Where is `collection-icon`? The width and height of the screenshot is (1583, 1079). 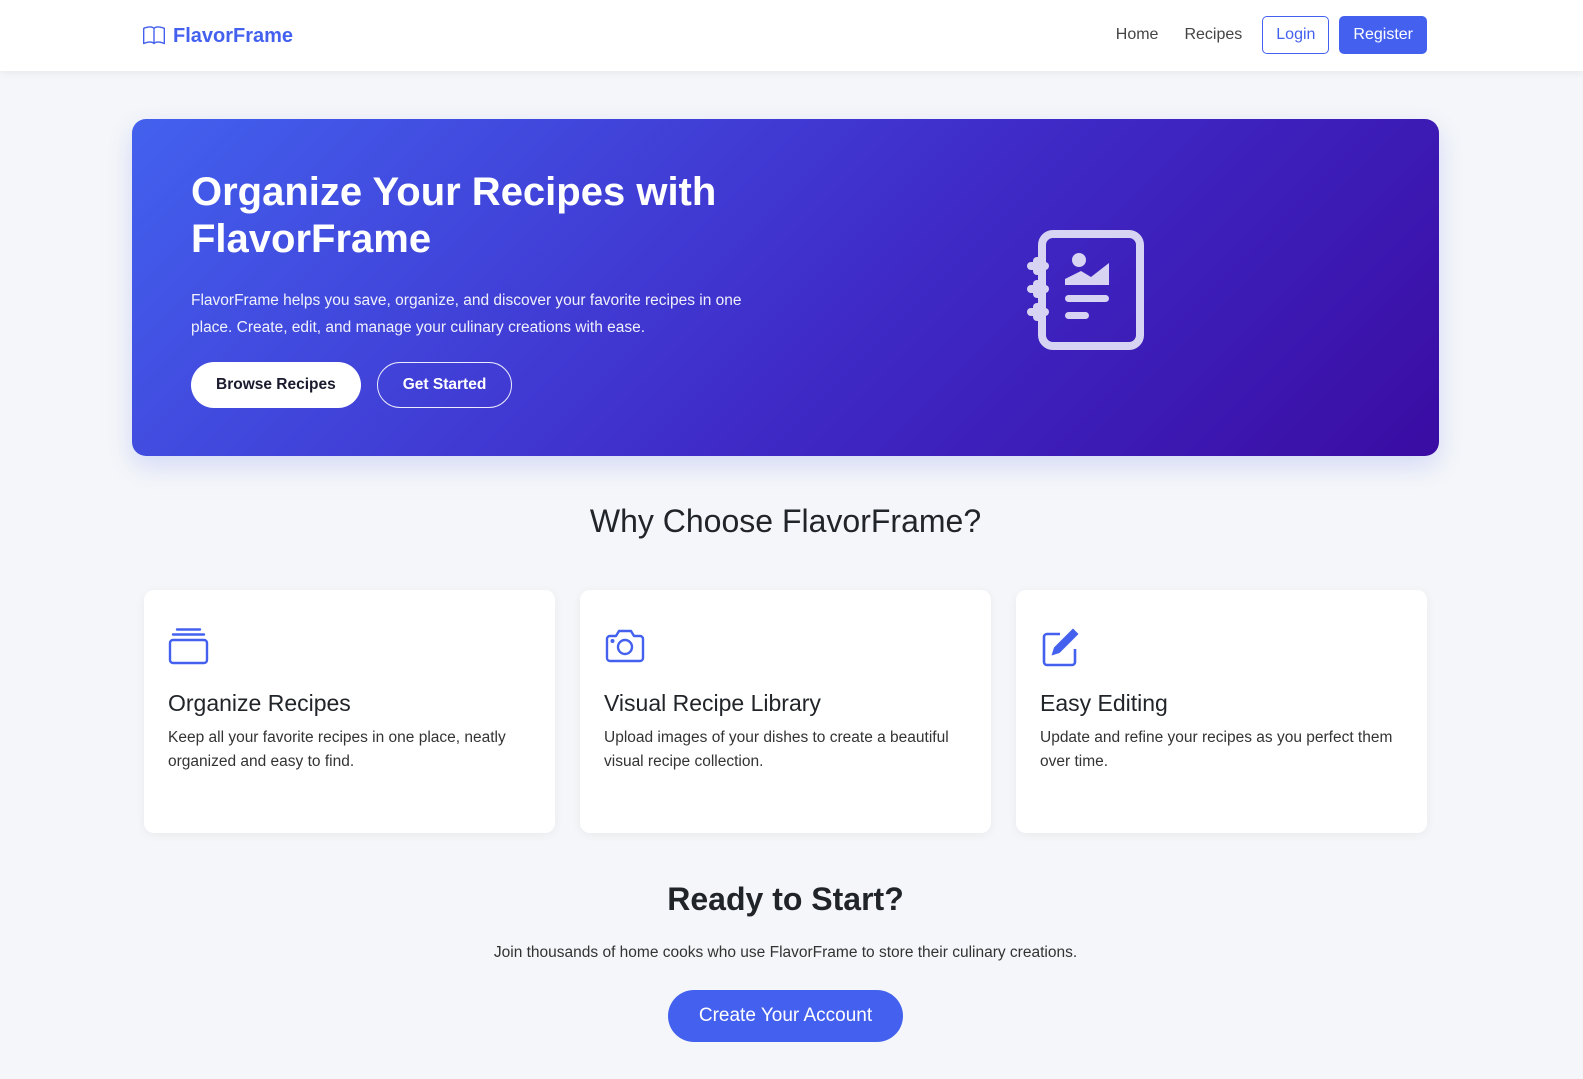 collection-icon is located at coordinates (188, 646).